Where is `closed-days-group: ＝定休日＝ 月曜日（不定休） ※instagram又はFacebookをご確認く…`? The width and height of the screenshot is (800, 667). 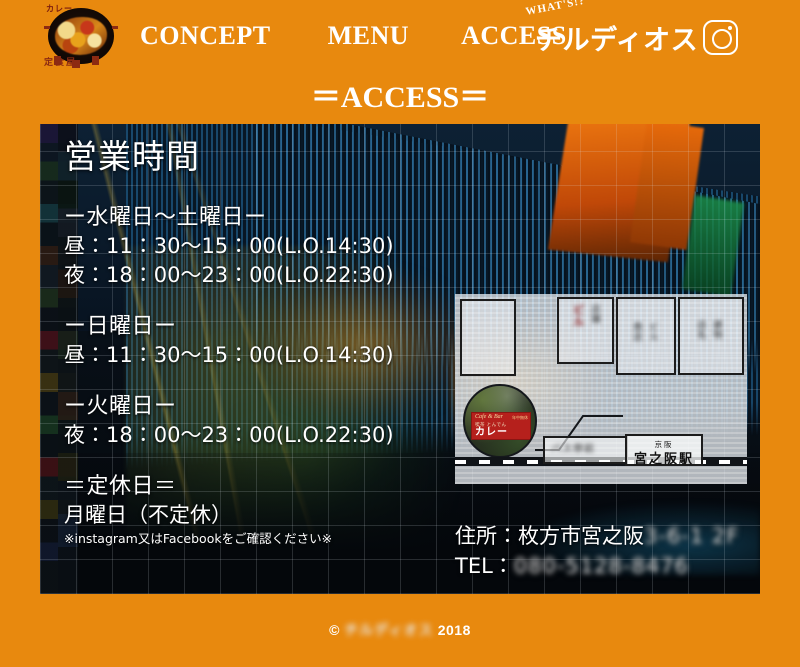 closed-days-group: ＝定休日＝ 月曜日（不定休） ※instagram又はFacebookをご確認く… is located at coordinates (229, 510).